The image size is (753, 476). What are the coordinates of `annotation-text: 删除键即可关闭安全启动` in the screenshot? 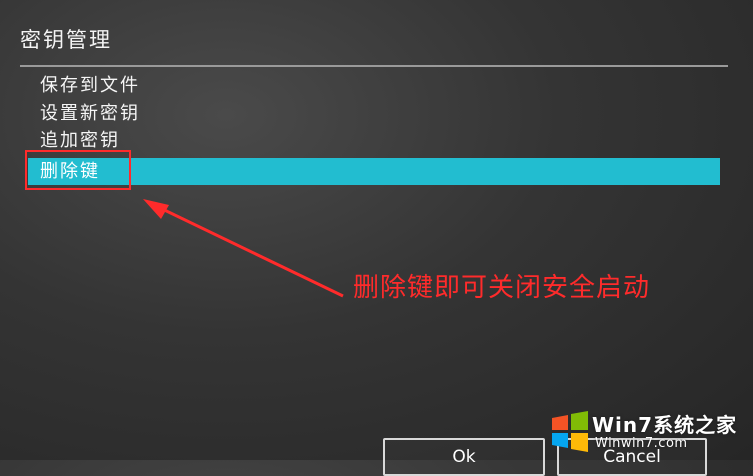 It's located at (502, 288).